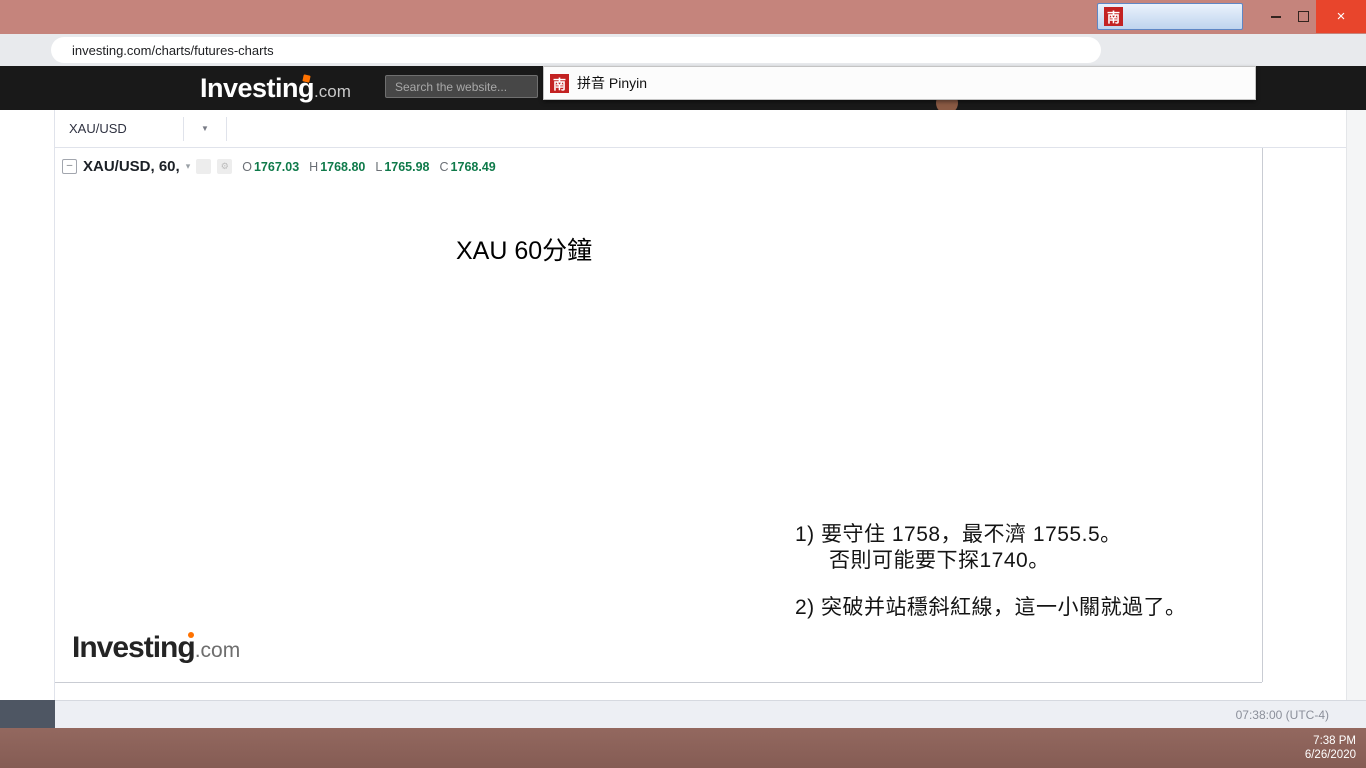 The width and height of the screenshot is (1366, 768). What do you see at coordinates (1113, 16) in the screenshot?
I see `ime-badge: 南` at bounding box center [1113, 16].